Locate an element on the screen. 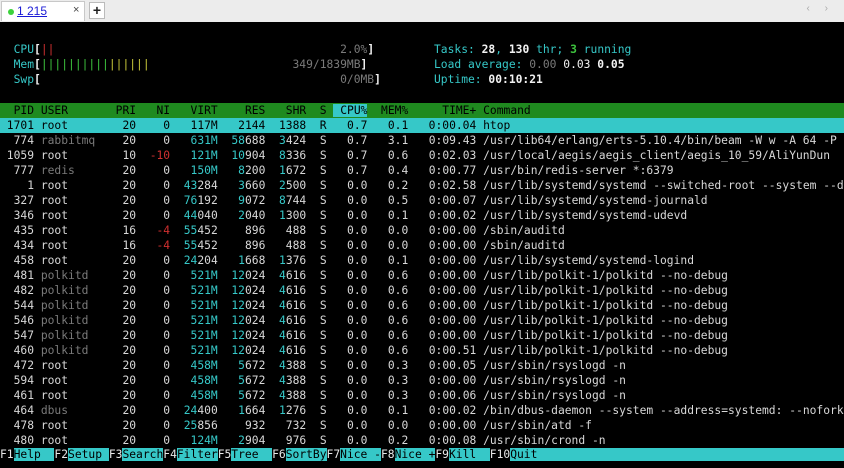  fkey-label-tree: Tree is located at coordinates (252, 454).